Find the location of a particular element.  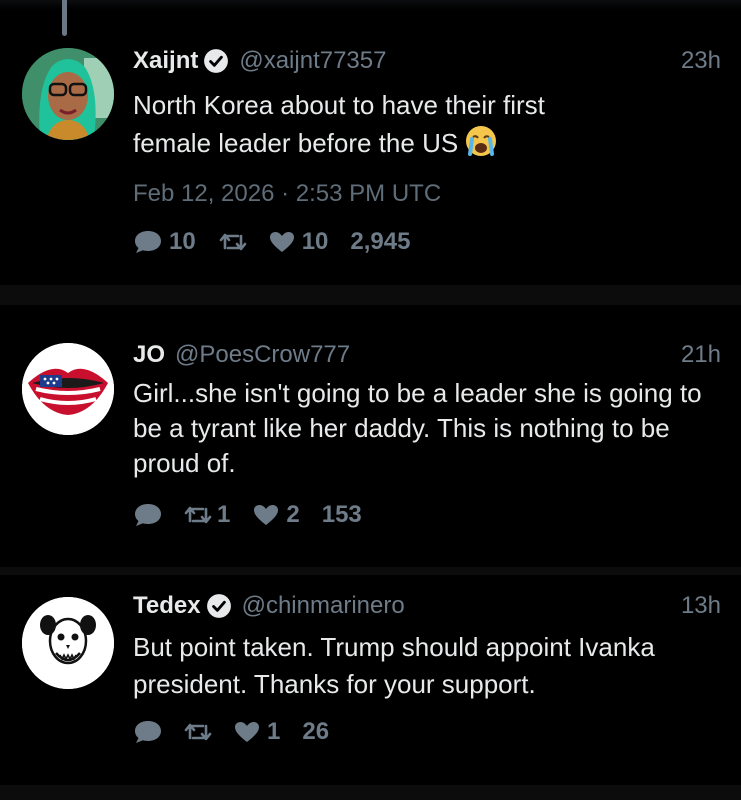

avatar-tedex is located at coordinates (68, 643).